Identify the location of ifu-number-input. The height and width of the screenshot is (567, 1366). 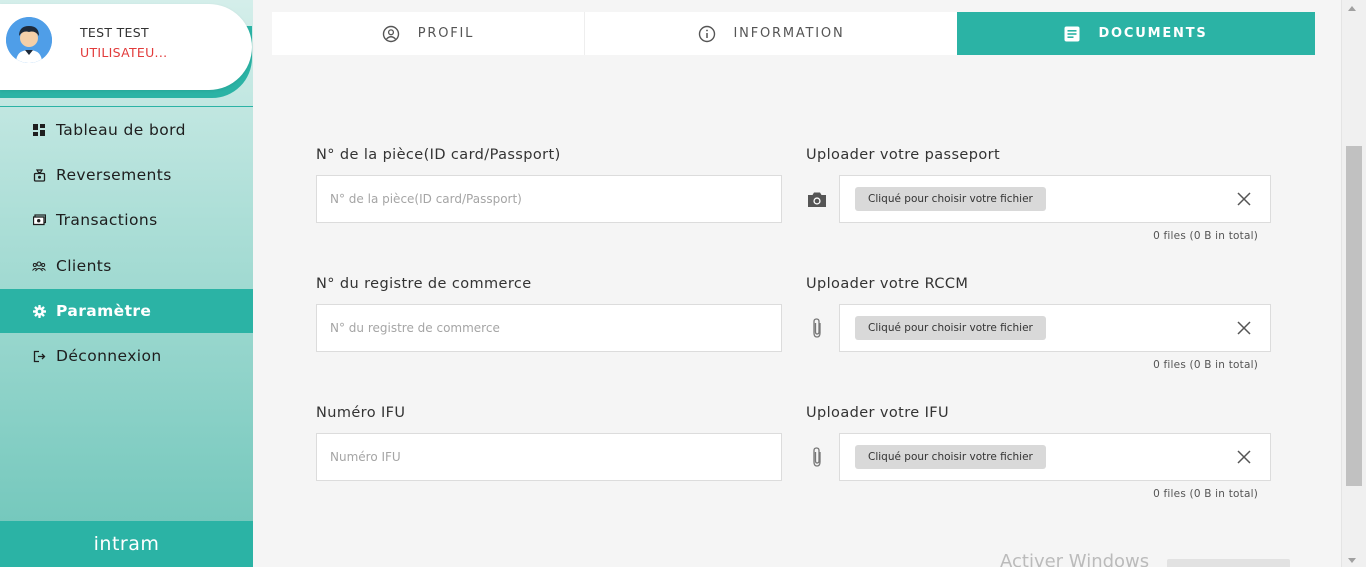
(549, 457).